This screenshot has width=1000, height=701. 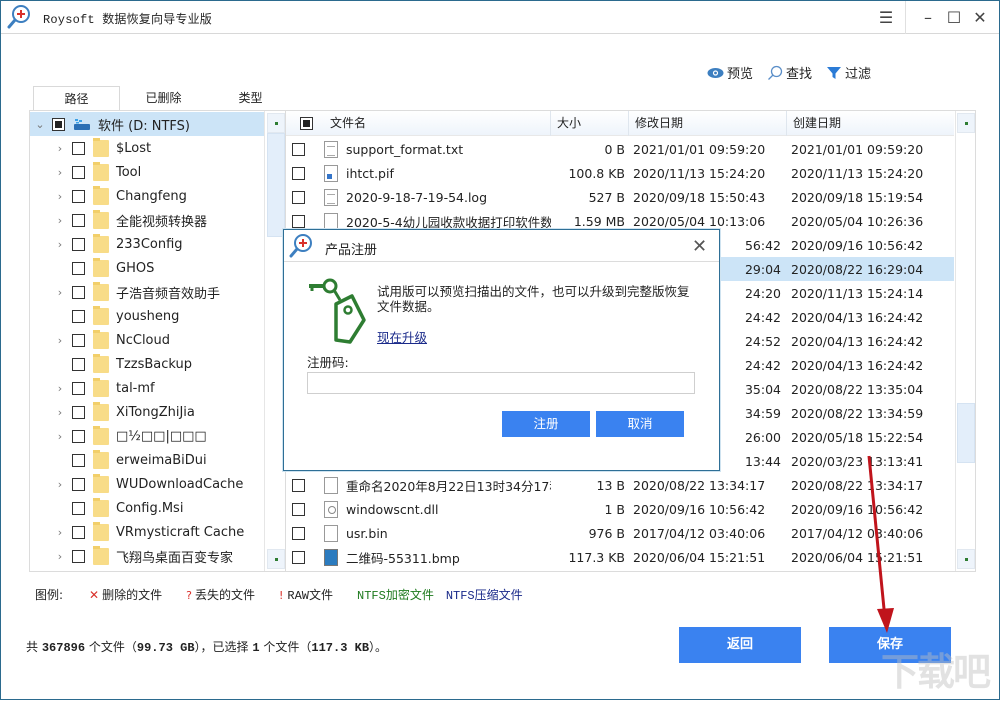 I want to click on maximize-icon: ☐, so click(x=954, y=18).